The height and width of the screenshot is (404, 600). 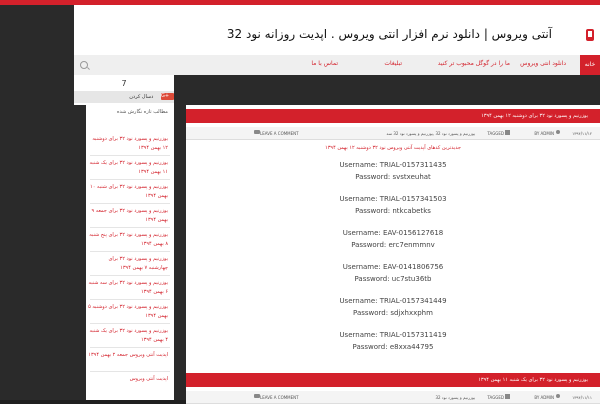 What do you see at coordinates (393, 199) in the screenshot?
I see `credential-username: Username: TRIAL-0157341503` at bounding box center [393, 199].